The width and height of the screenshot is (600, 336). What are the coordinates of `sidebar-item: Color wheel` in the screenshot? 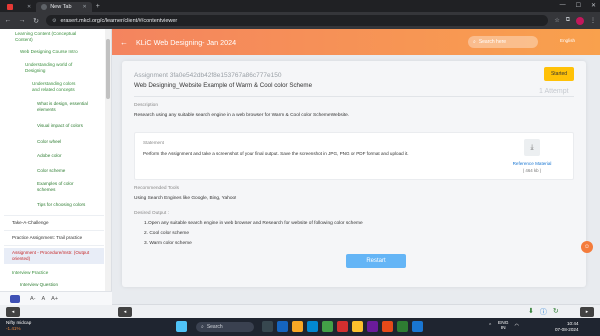 It's located at (49, 142).